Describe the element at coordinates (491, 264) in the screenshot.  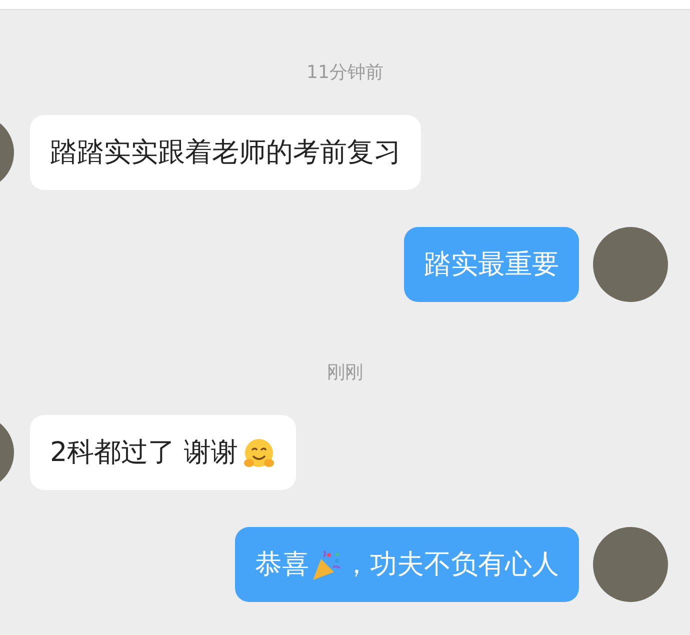
I see `message-text: 踏实最重要` at that location.